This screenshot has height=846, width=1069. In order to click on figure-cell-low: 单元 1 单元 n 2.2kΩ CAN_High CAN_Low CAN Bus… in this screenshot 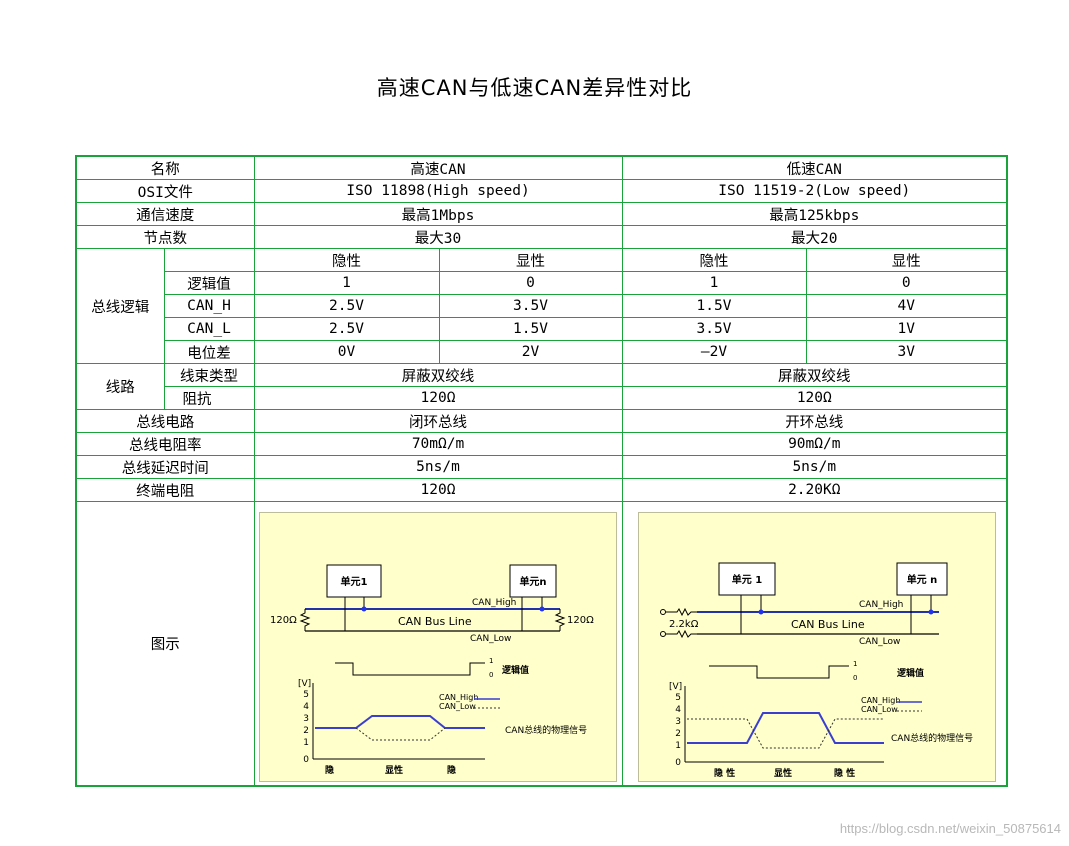, I will do `click(814, 644)`.